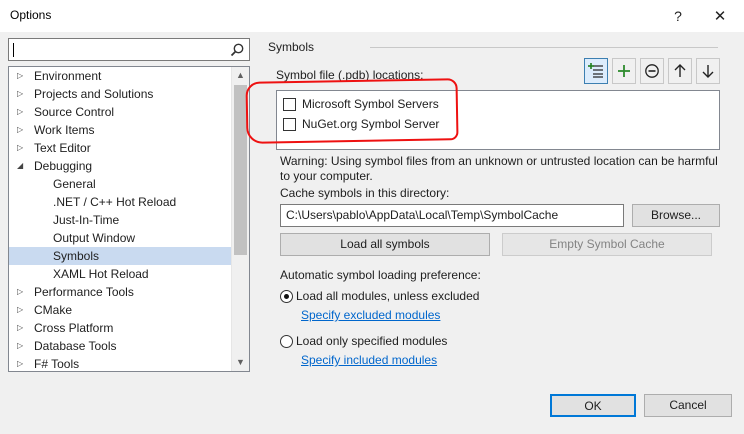 This screenshot has height=434, width=744. Describe the element at coordinates (68, 76) in the screenshot. I see `tree-item-label: Environment` at that location.